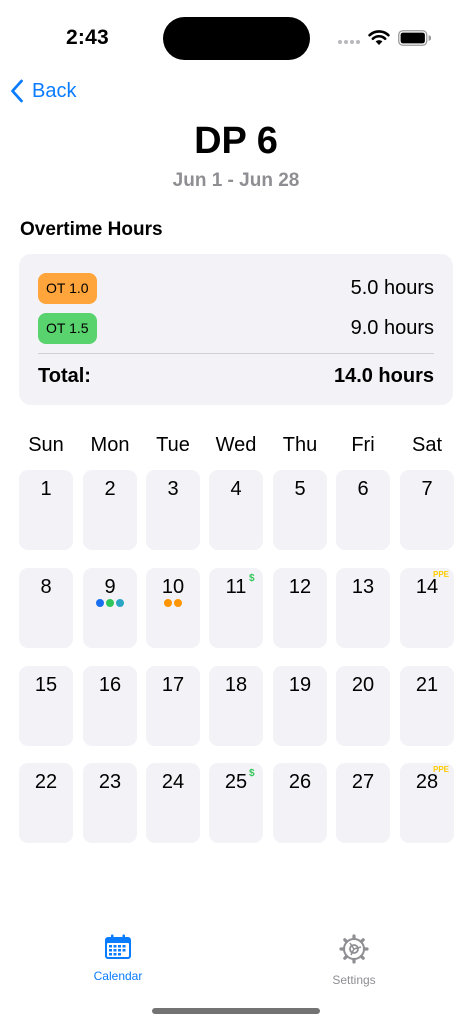  What do you see at coordinates (64, 375) in the screenshot?
I see `total-label: Total:` at bounding box center [64, 375].